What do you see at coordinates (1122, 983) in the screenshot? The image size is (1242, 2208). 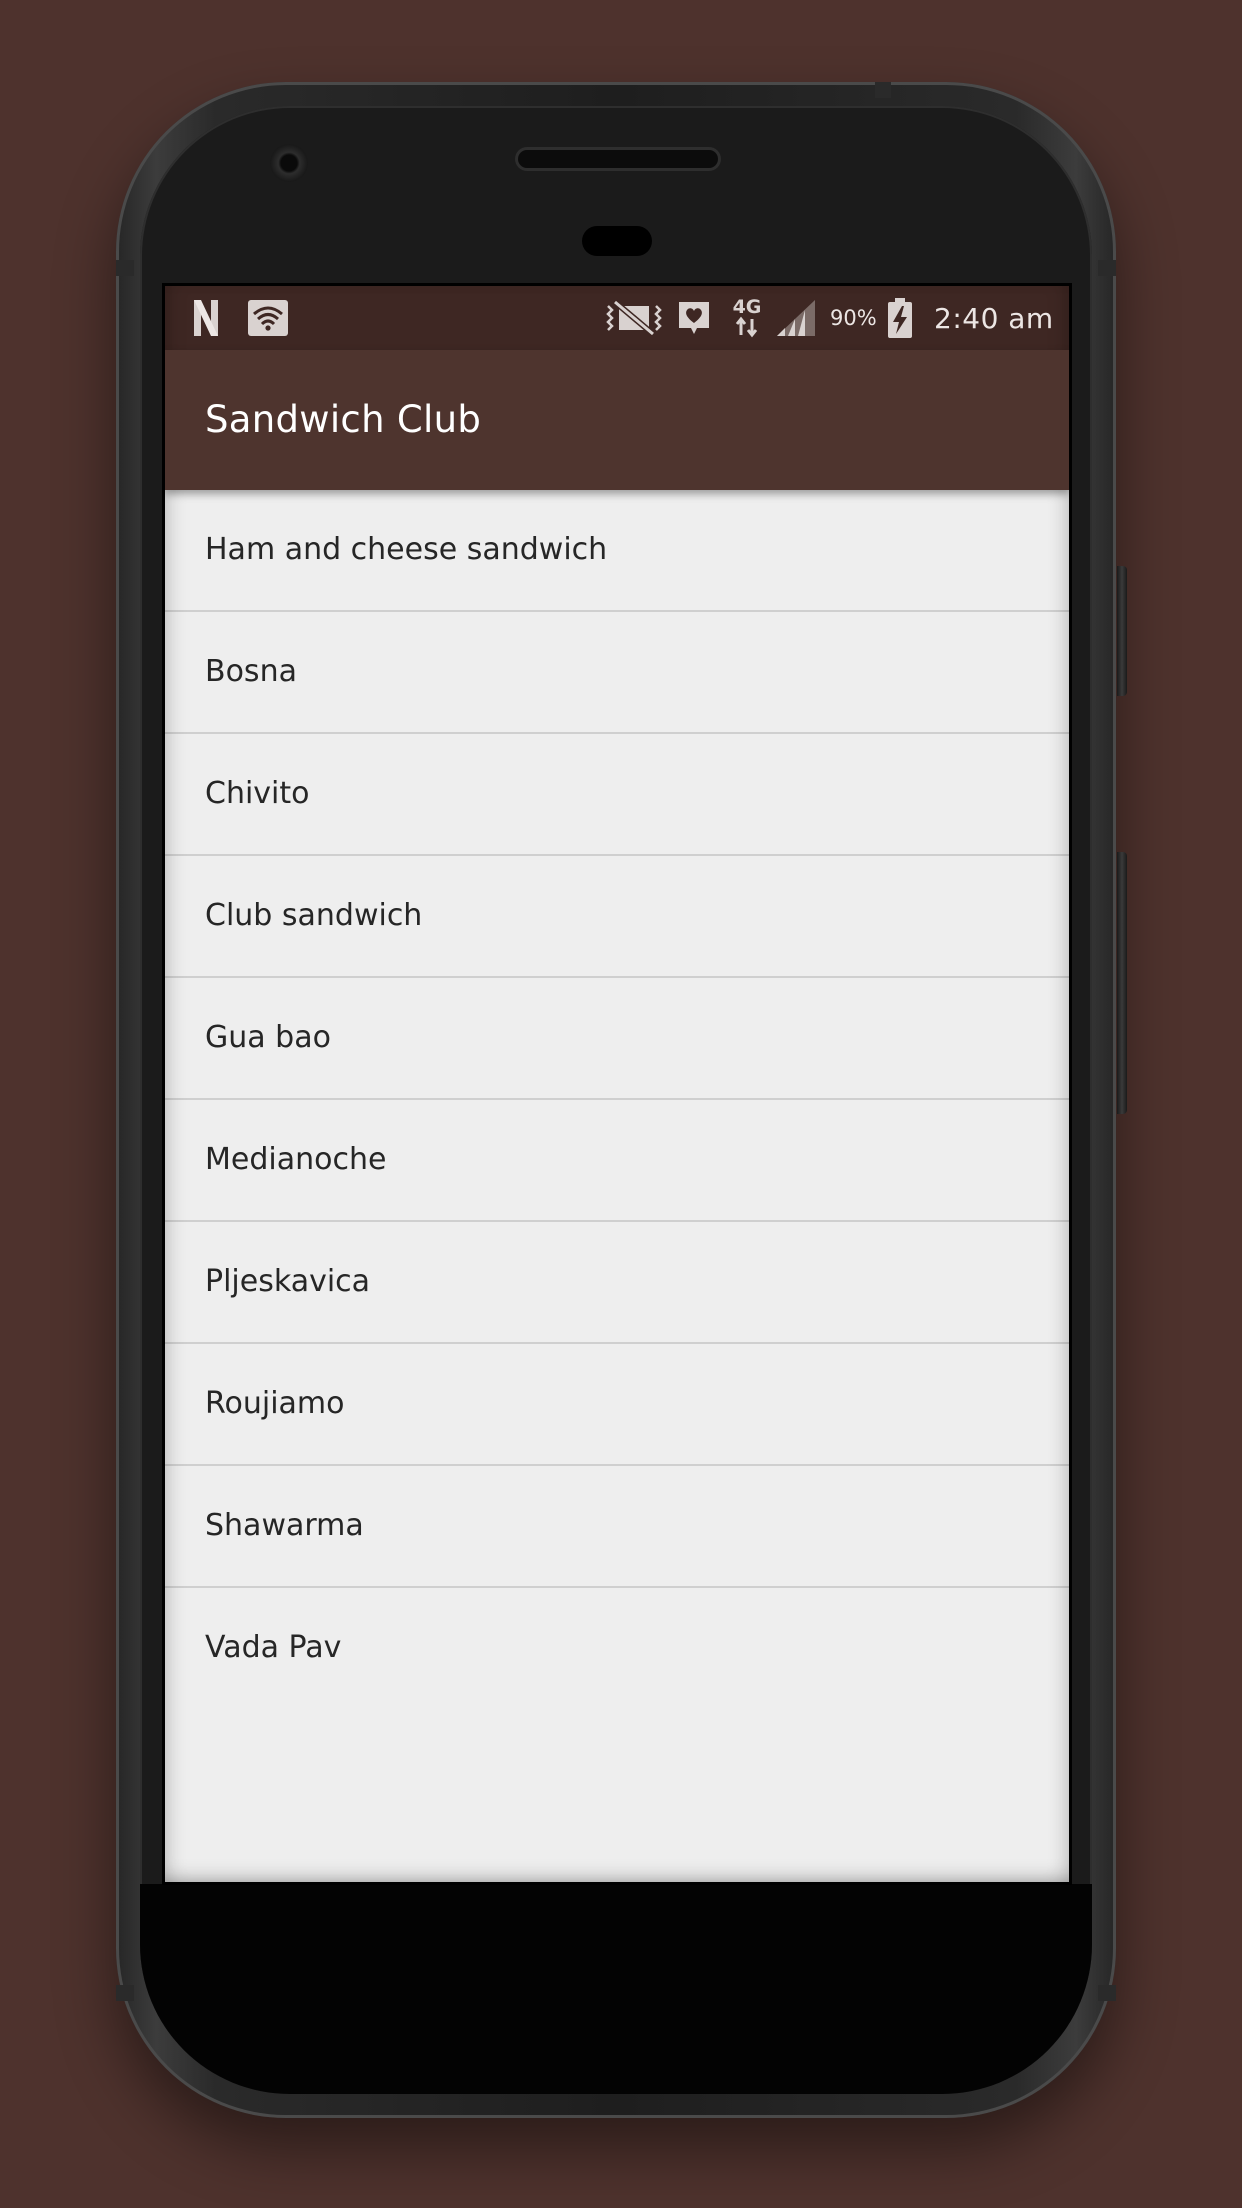 I see `volume-rocker` at bounding box center [1122, 983].